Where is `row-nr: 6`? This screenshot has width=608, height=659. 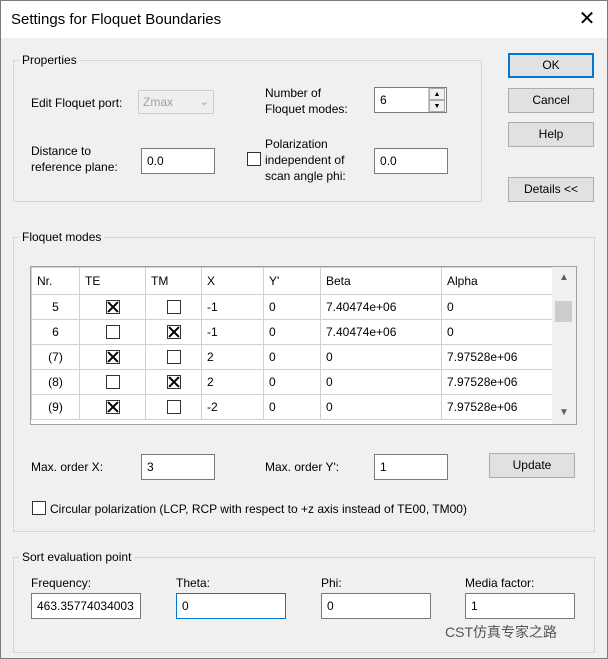 row-nr: 6 is located at coordinates (55, 332).